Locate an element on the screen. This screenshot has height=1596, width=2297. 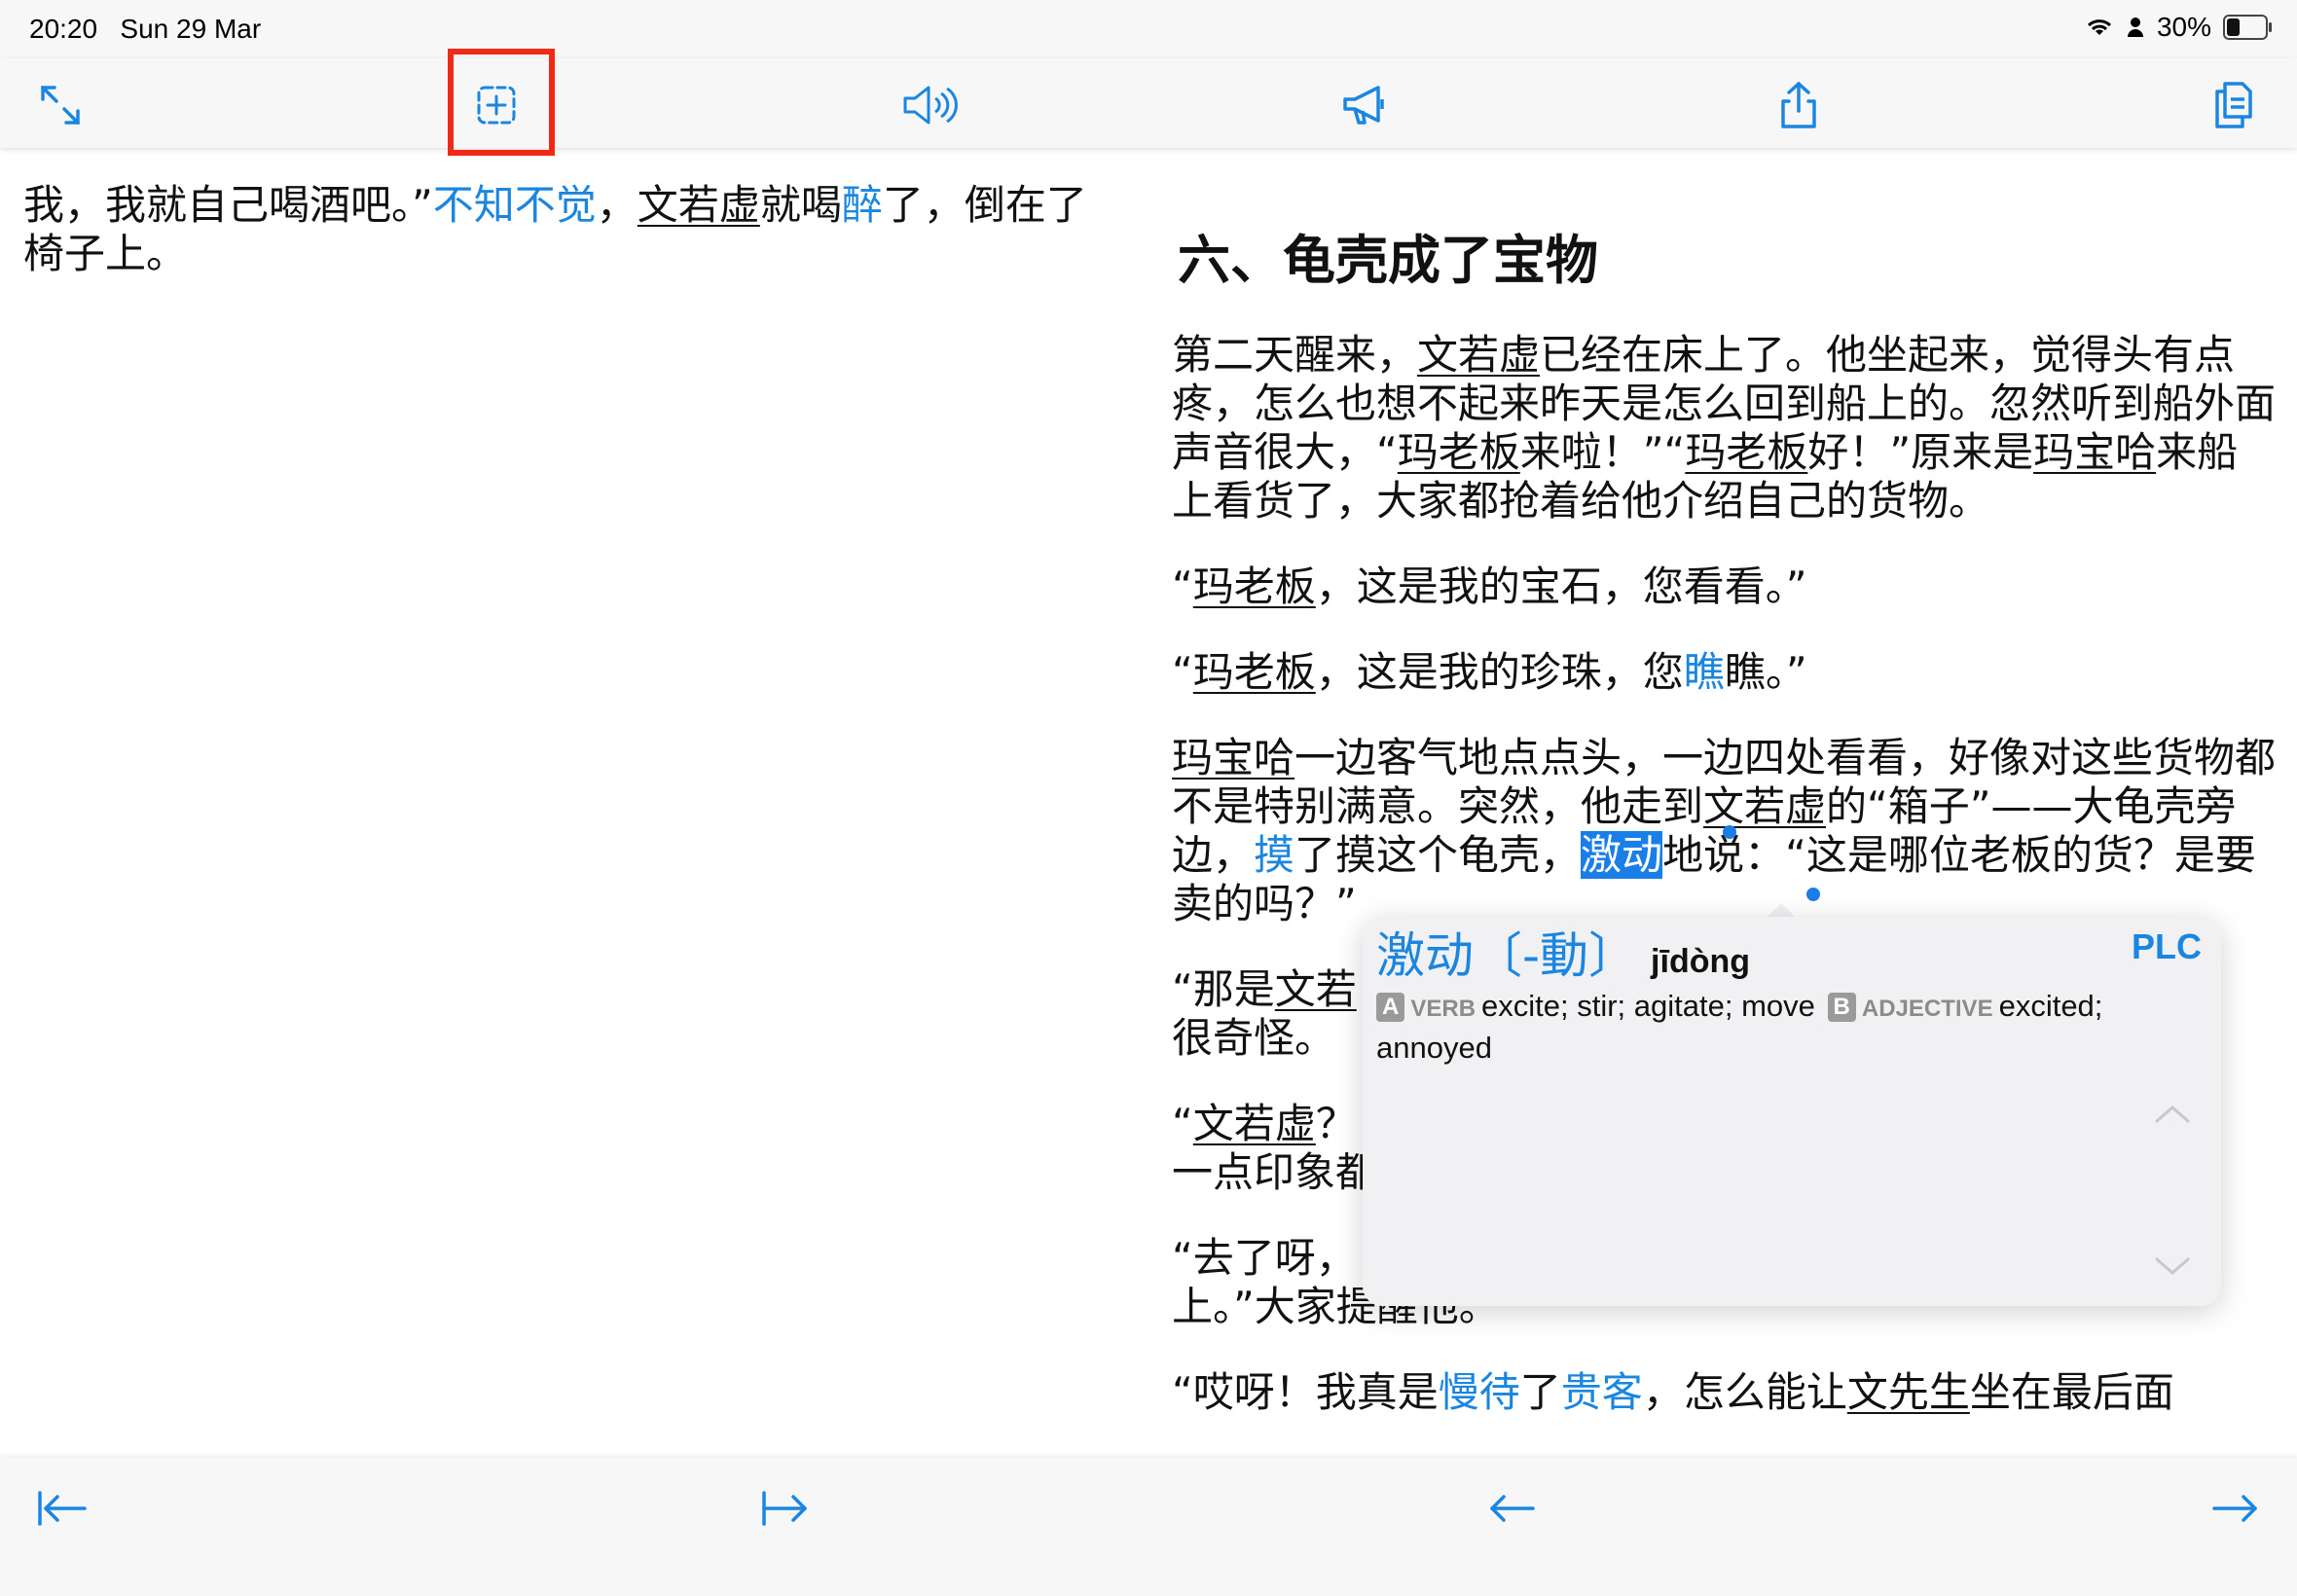
status-indicators: 30% is located at coordinates (2178, 27).